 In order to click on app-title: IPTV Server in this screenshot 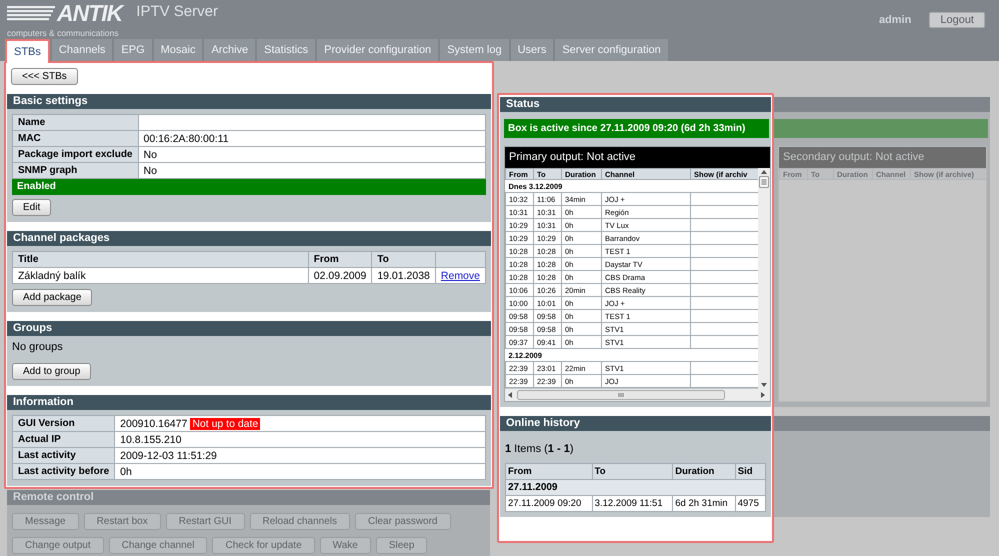, I will do `click(177, 12)`.